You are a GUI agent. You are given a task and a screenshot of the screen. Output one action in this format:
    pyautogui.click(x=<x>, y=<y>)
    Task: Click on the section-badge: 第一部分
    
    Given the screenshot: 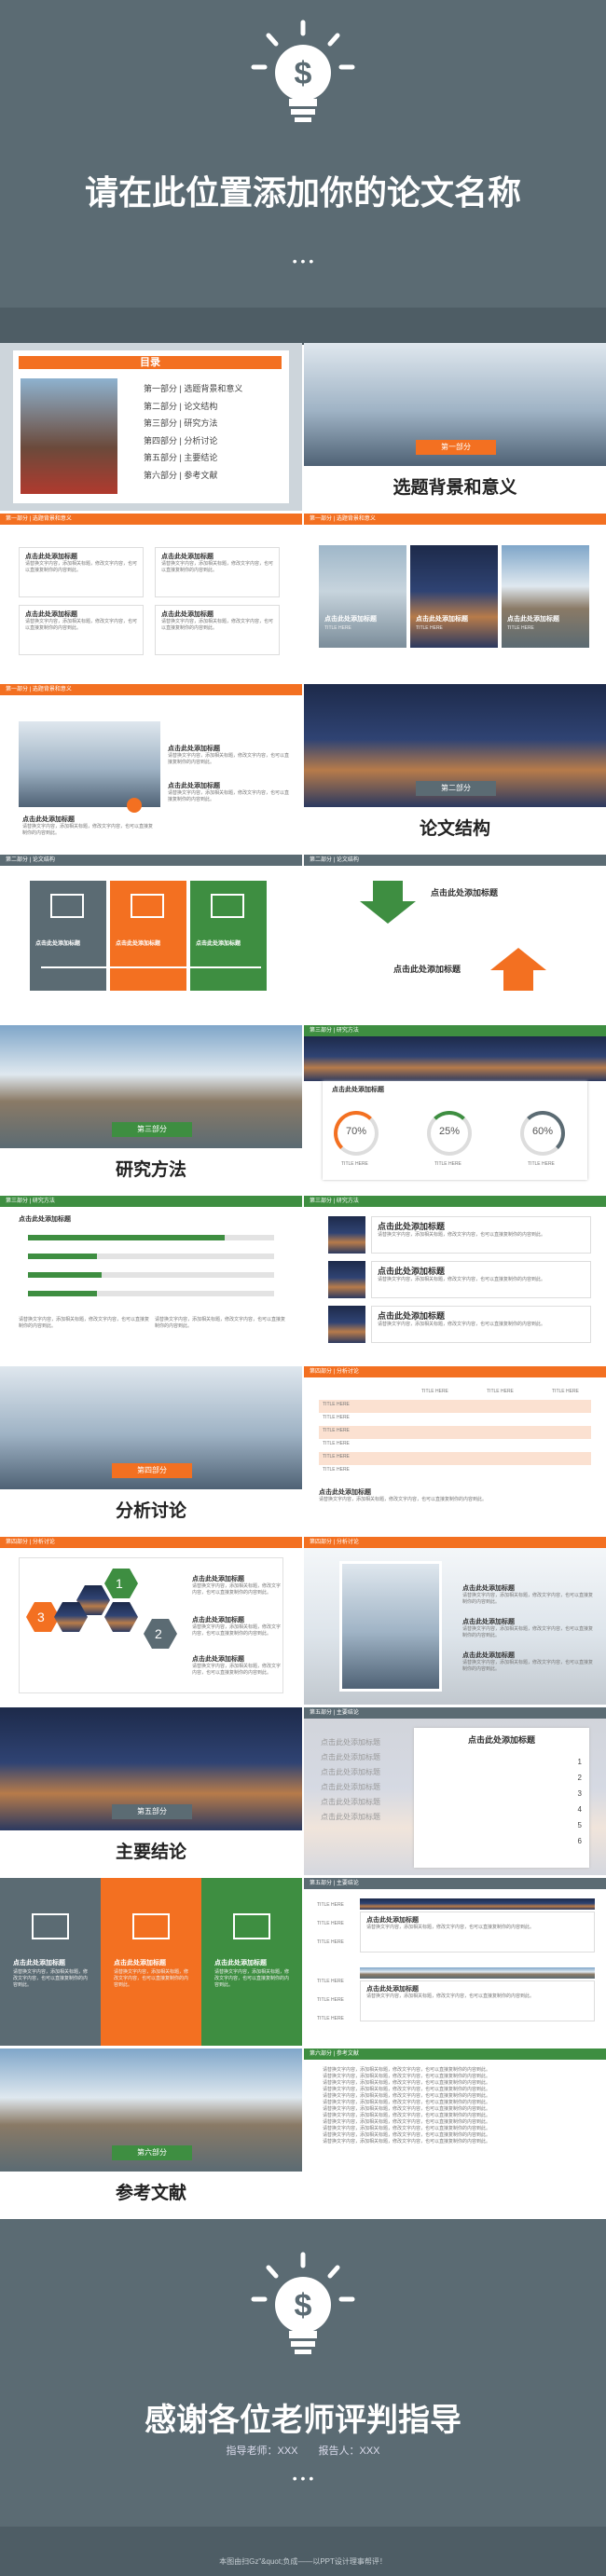 What is the action you would take?
    pyautogui.click(x=456, y=447)
    